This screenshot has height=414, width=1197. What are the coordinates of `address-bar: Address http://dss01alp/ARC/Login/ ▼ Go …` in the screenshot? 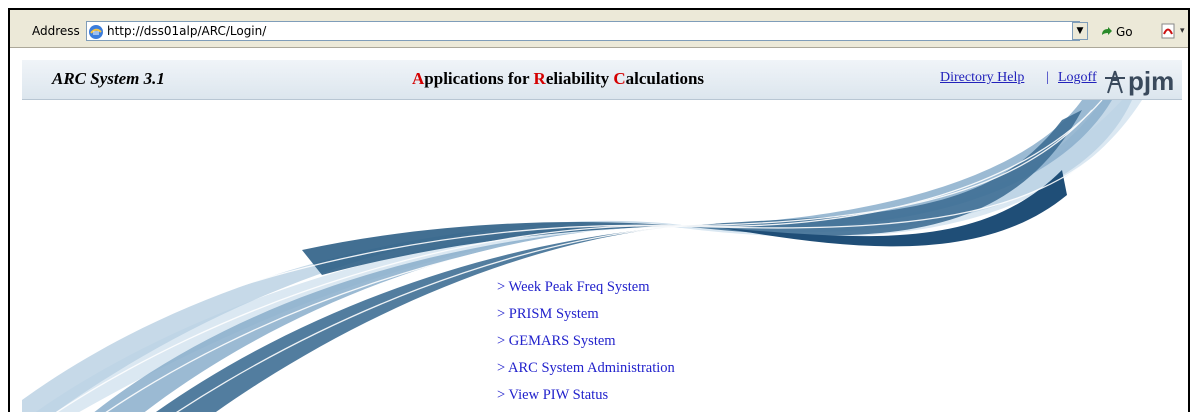 It's located at (599, 29).